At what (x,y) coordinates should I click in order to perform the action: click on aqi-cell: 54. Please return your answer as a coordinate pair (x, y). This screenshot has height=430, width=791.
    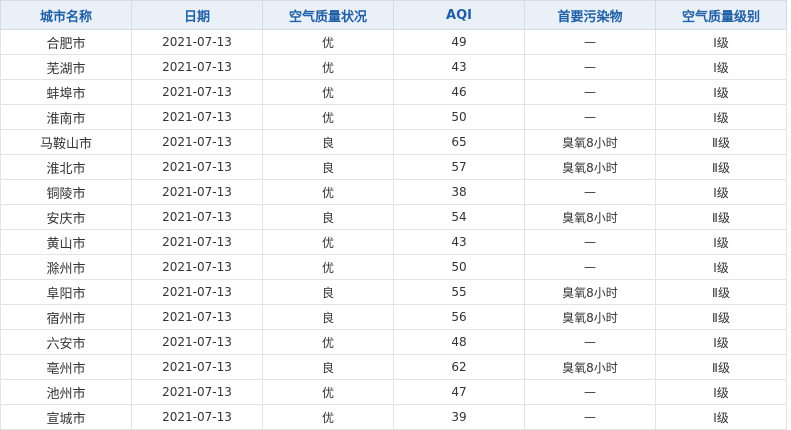
    Looking at the image, I should click on (459, 217).